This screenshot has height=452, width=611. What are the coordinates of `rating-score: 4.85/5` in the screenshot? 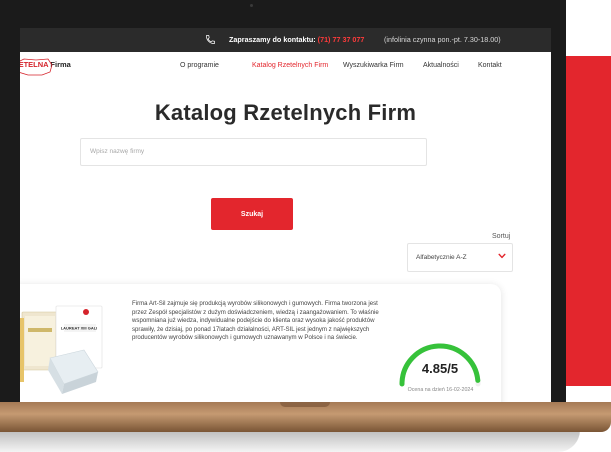 It's located at (440, 368).